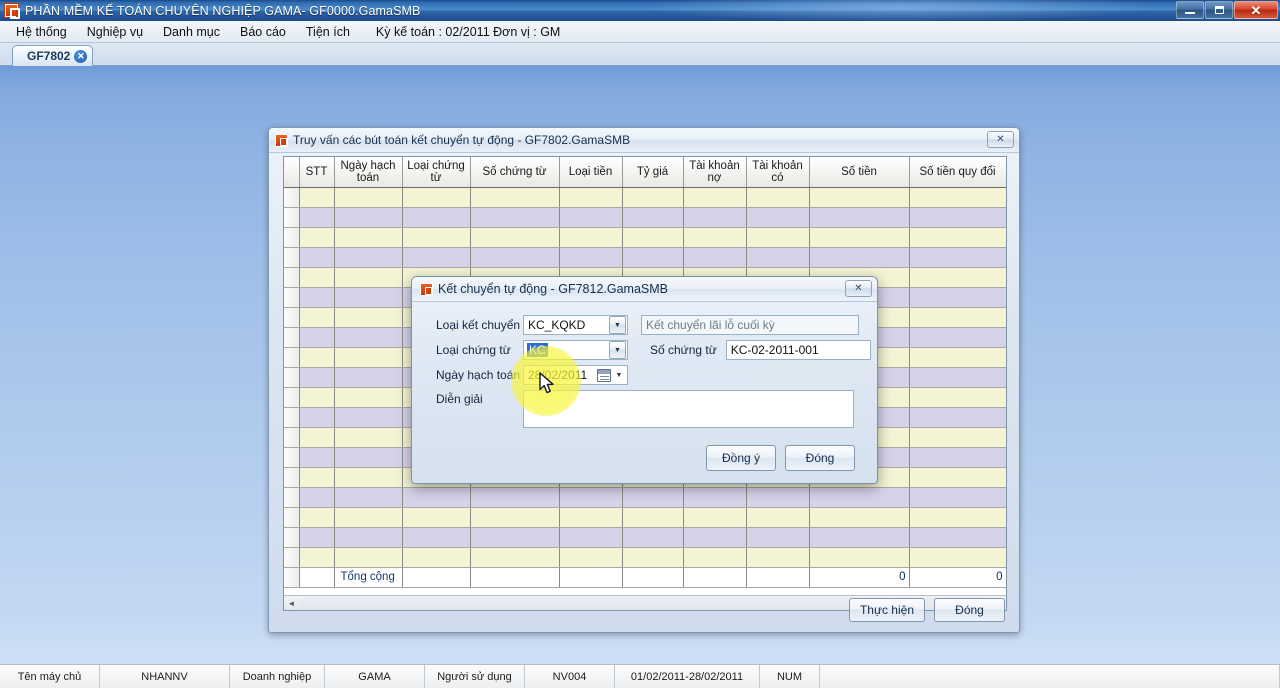  What do you see at coordinates (575, 375) in the screenshot?
I see `ngay-hach-toan-datepicker: 28/02/2011 ▼` at bounding box center [575, 375].